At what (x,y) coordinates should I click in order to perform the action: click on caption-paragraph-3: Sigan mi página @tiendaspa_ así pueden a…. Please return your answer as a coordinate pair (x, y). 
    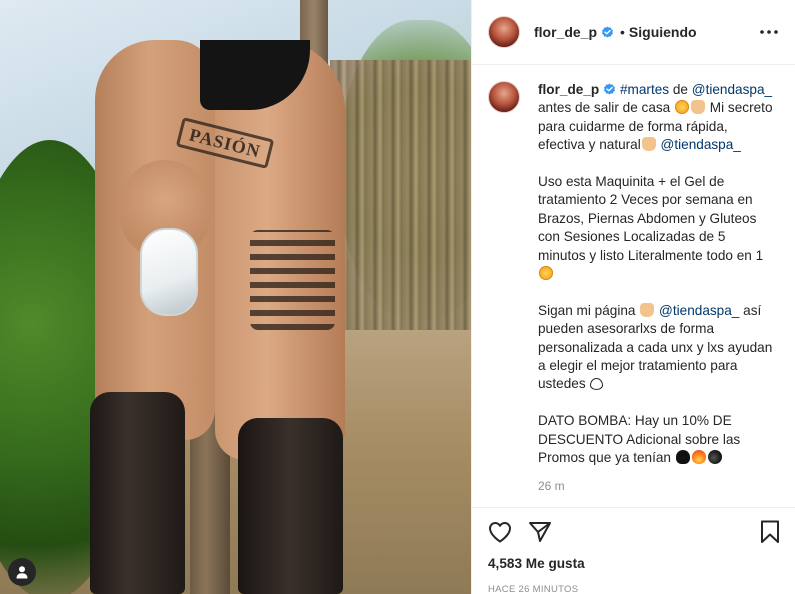
    Looking at the image, I should click on (656, 348).